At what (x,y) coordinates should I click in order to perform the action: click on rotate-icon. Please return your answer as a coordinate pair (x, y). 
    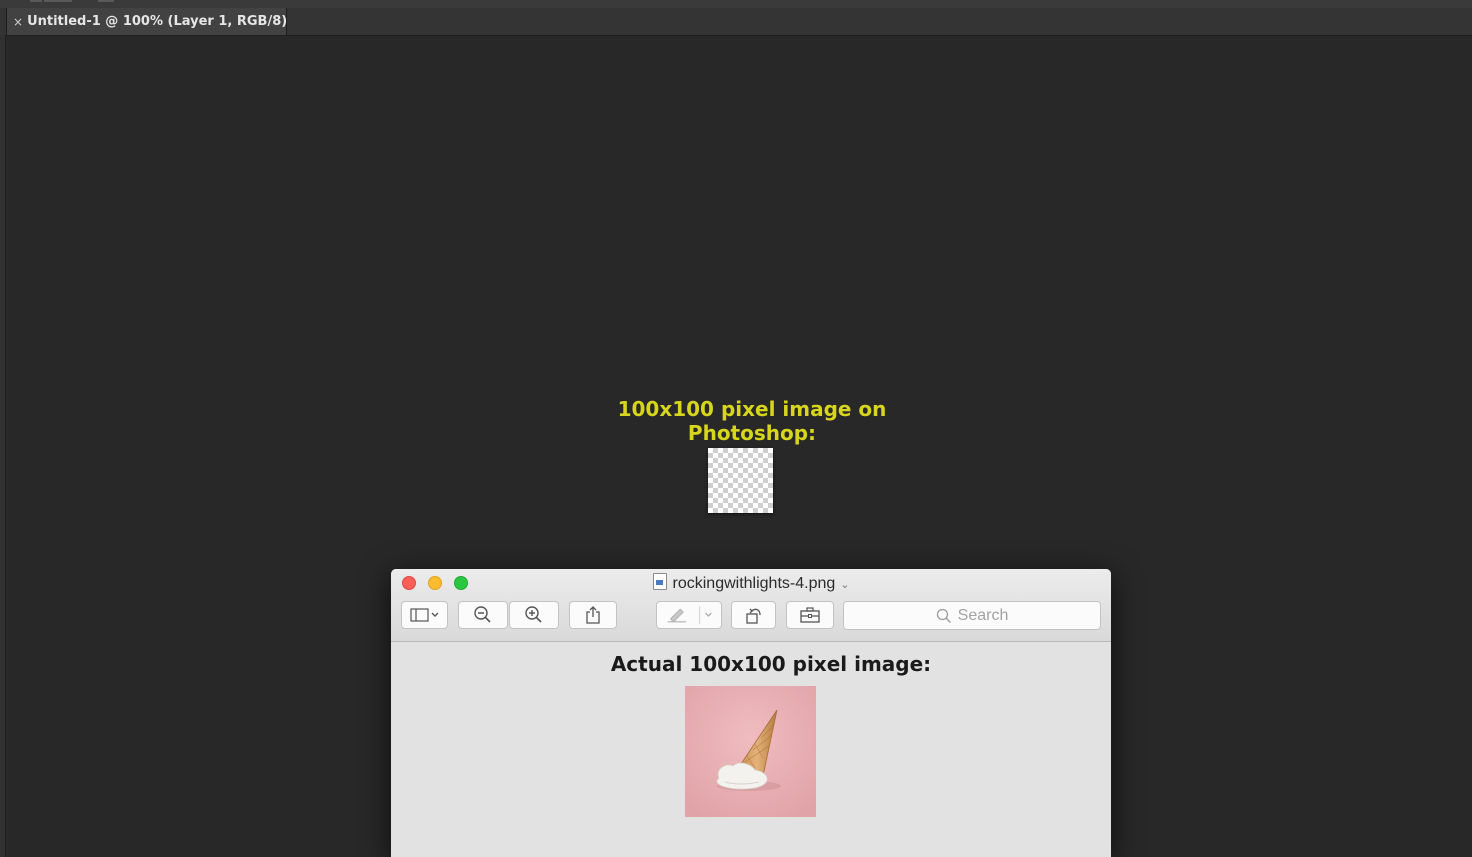
    Looking at the image, I should click on (753, 616).